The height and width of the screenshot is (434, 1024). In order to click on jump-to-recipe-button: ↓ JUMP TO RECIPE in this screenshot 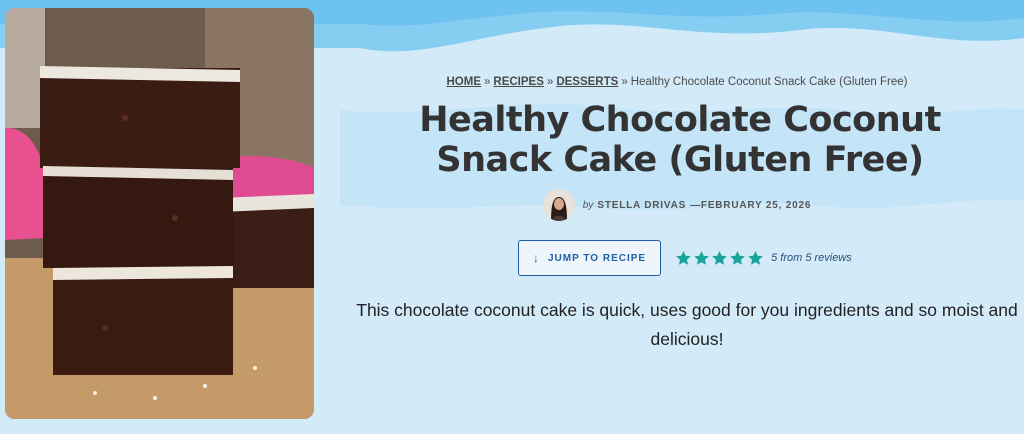, I will do `click(590, 258)`.